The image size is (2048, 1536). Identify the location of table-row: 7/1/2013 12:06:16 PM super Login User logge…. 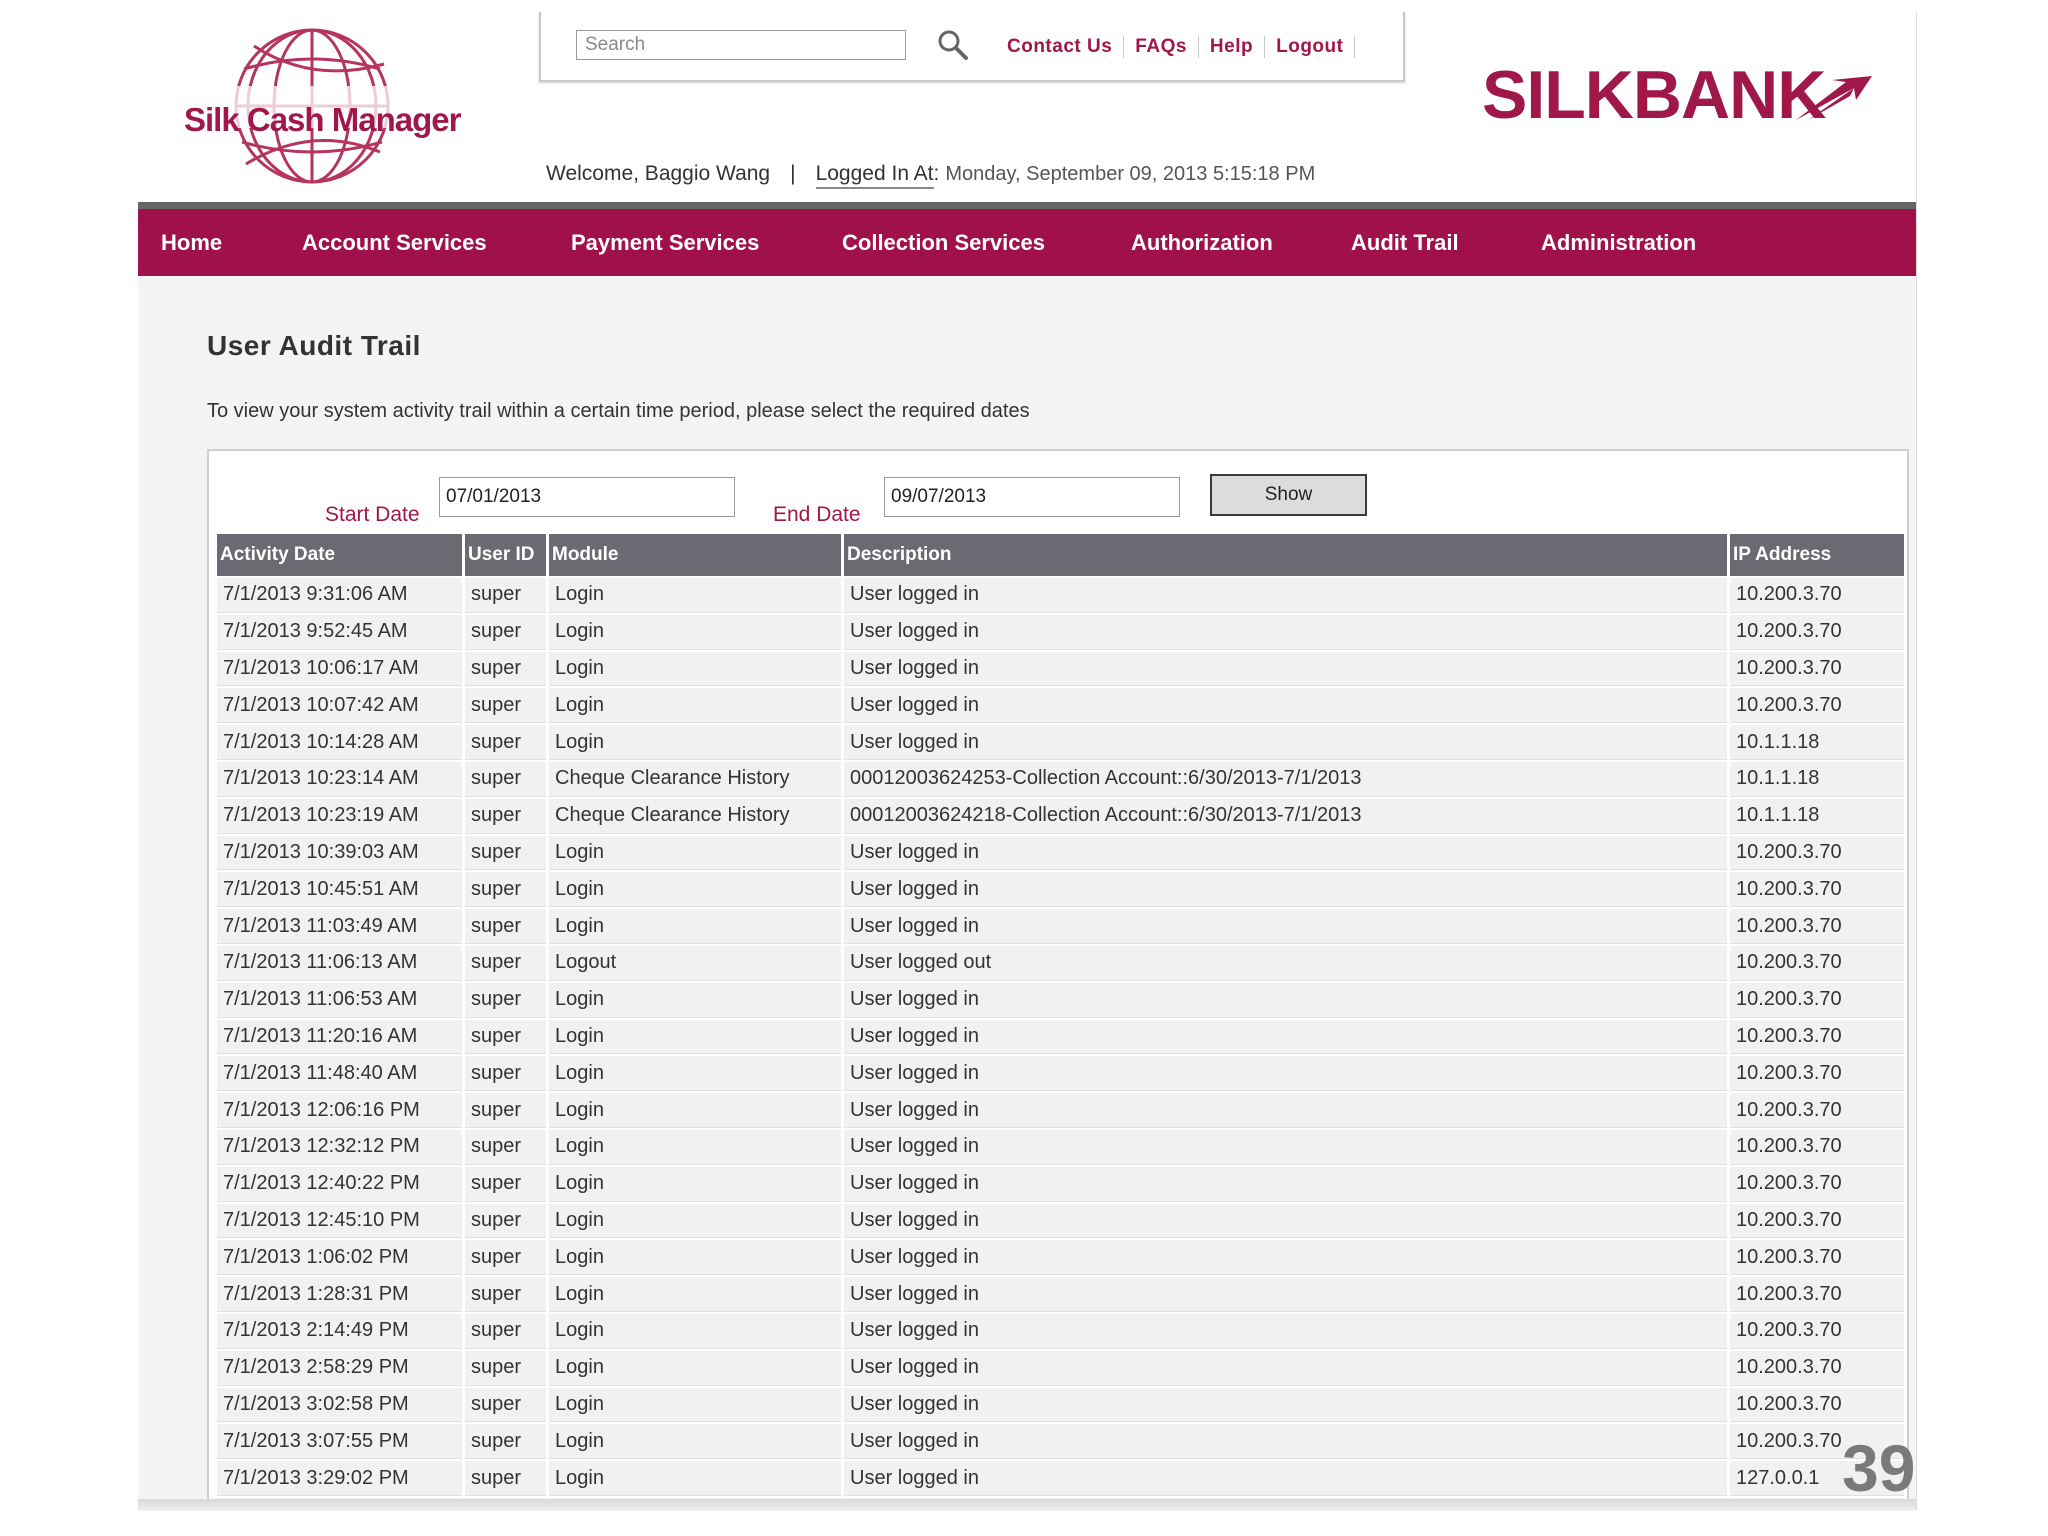
(1060, 1110).